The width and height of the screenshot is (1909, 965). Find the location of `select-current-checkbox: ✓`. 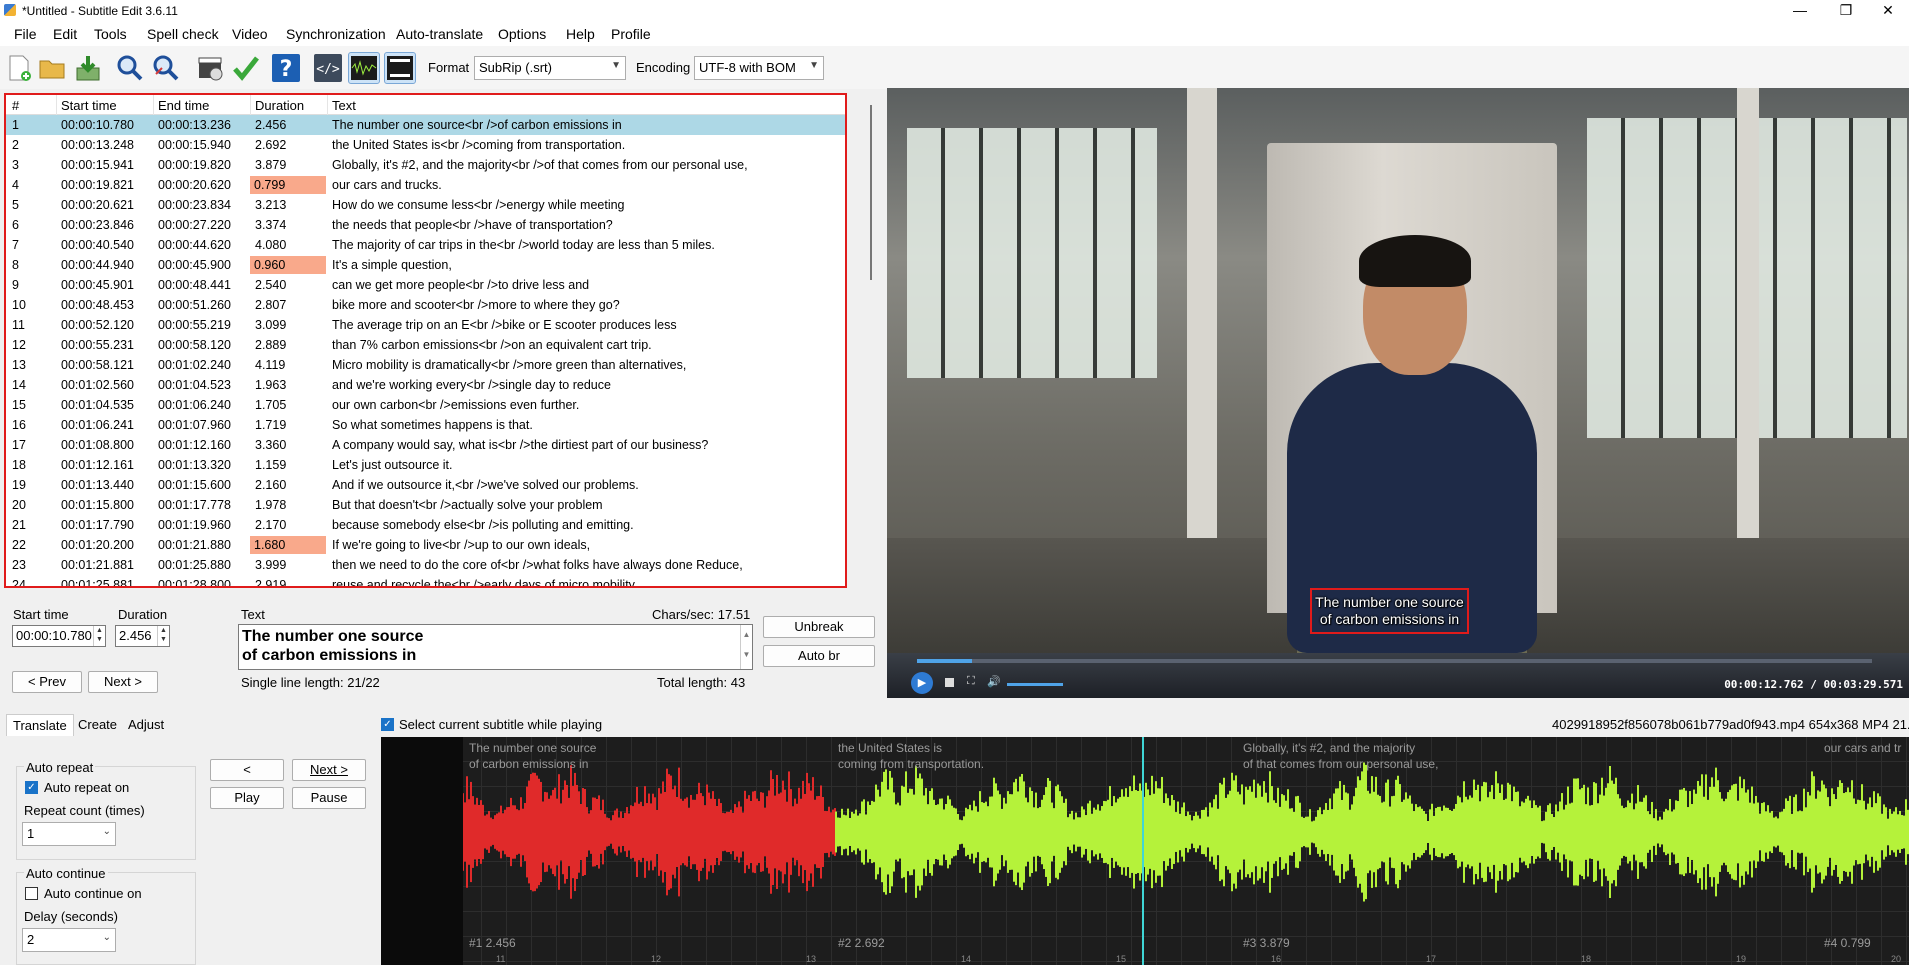

select-current-checkbox: ✓ is located at coordinates (387, 724).